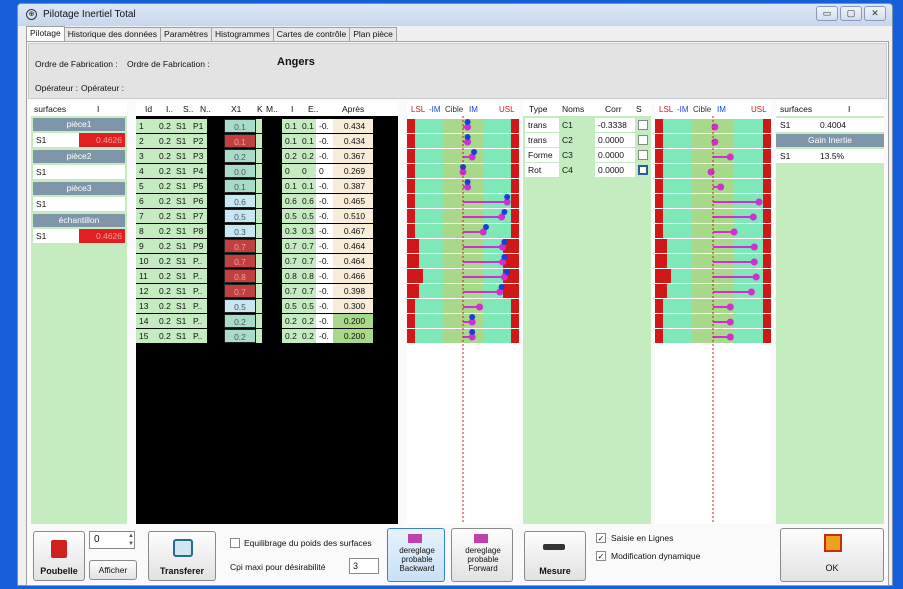 The height and width of the screenshot is (589, 903). What do you see at coordinates (587, 155) in the screenshot?
I see `corrector-row: Forme C3 0.0000` at bounding box center [587, 155].